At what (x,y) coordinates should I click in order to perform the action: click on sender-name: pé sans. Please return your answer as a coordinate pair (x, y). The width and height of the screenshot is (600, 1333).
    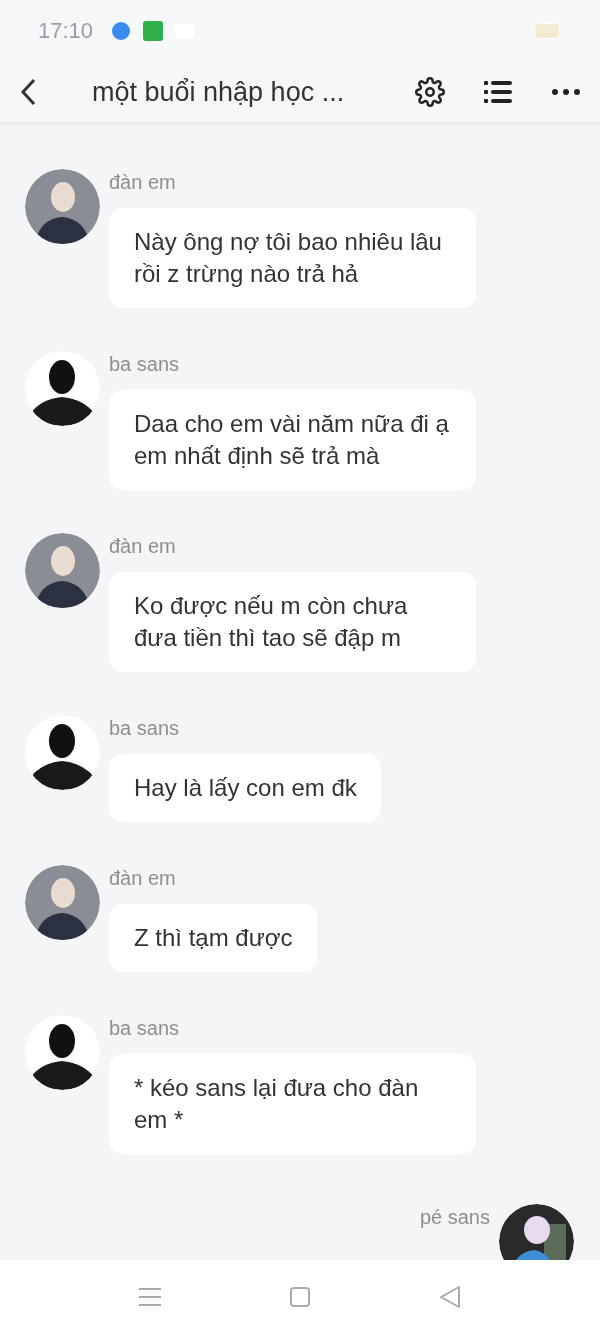
    Looking at the image, I should click on (454, 1217).